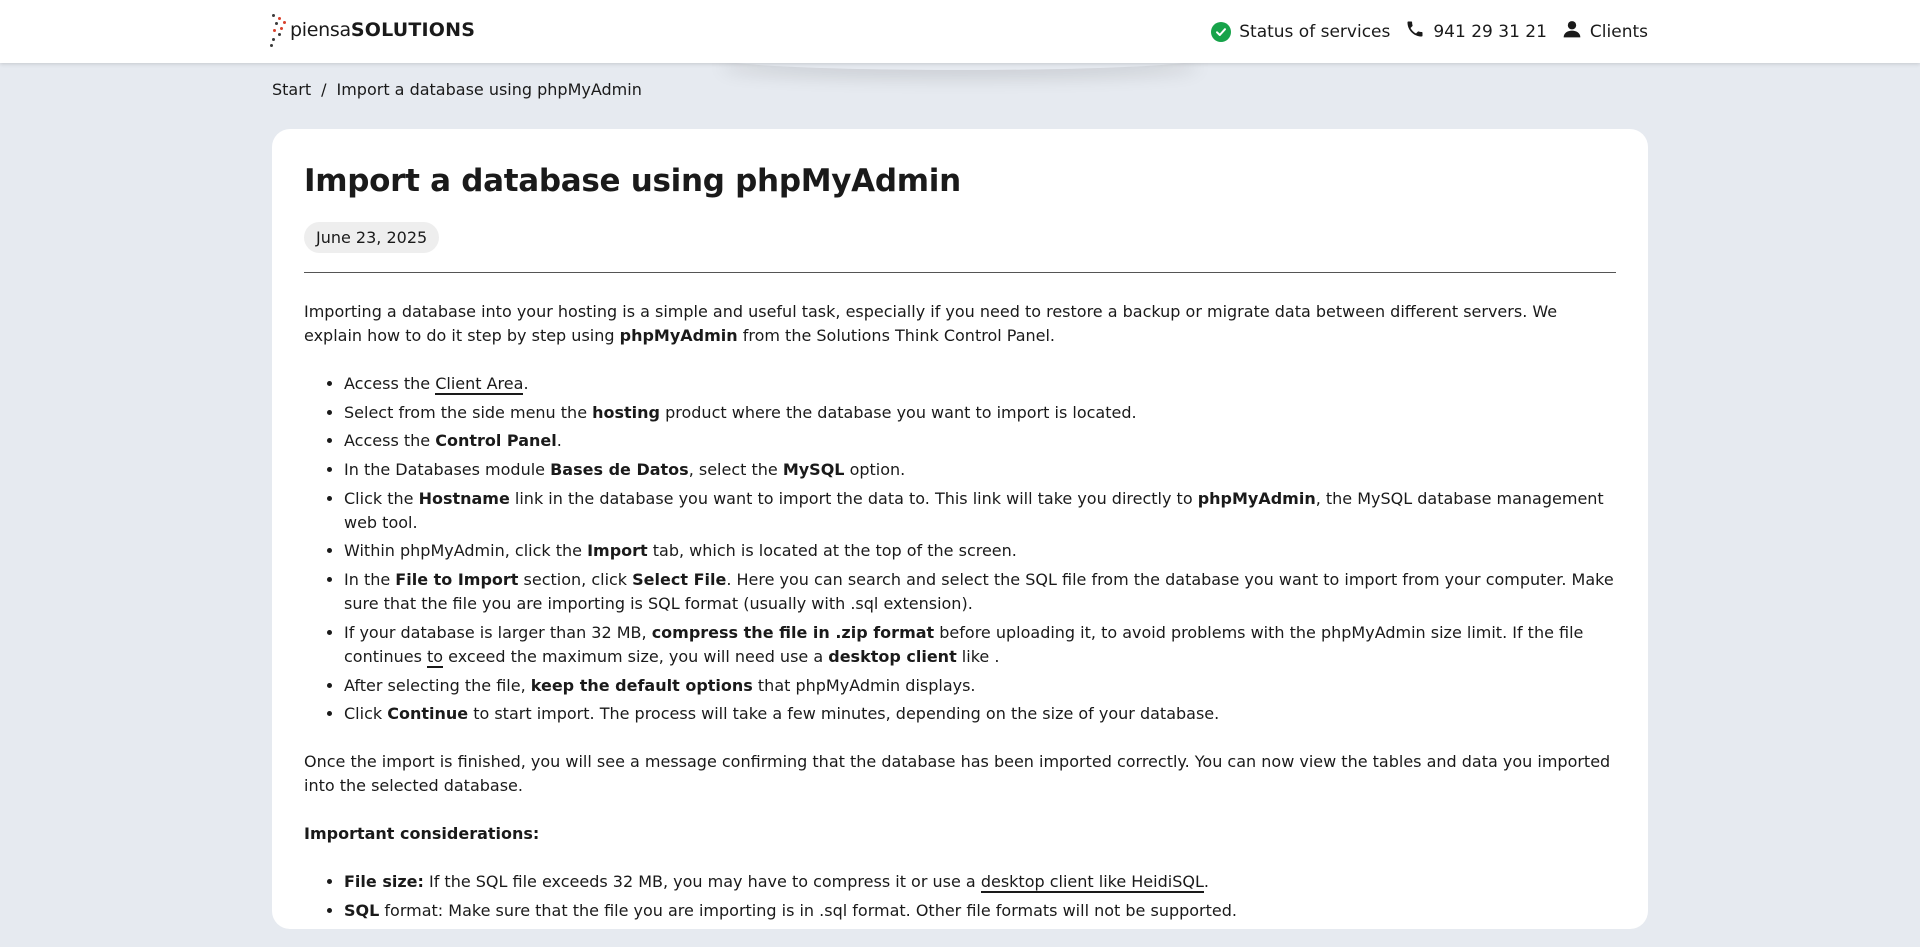 The image size is (1920, 947). I want to click on clients-link: Clients, so click(1605, 31).